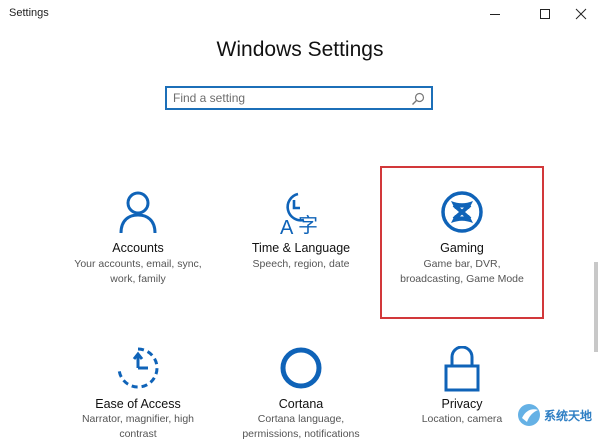 This screenshot has width=600, height=442. What do you see at coordinates (308, 224) in the screenshot?
I see `svg-text: 字` at bounding box center [308, 224].